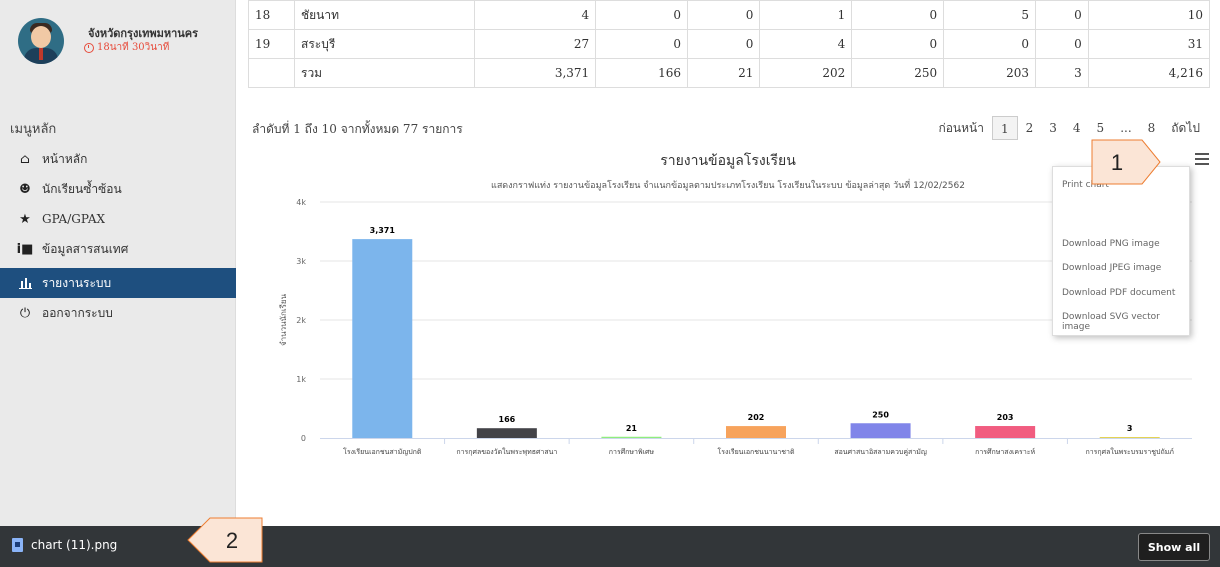  I want to click on timer-text: 18นาที 30วินาที, so click(133, 47).